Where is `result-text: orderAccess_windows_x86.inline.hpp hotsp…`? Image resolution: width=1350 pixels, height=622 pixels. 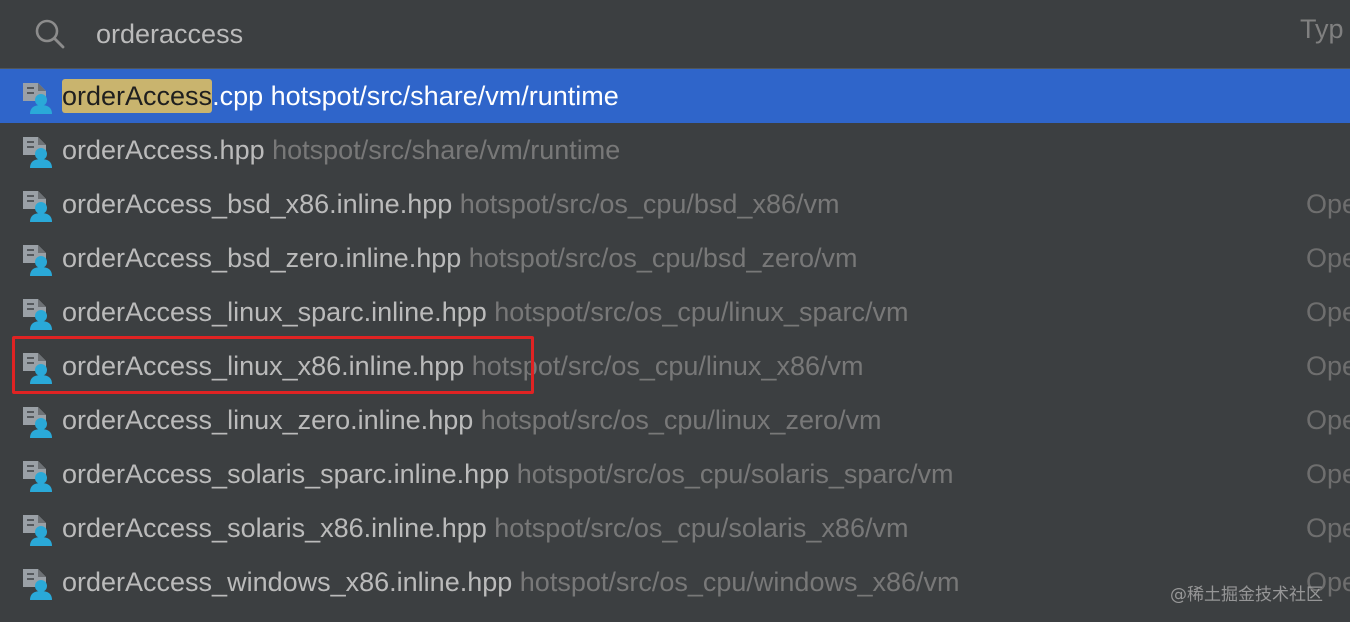
result-text: orderAccess_windows_x86.inline.hpp hotsp… is located at coordinates (511, 582).